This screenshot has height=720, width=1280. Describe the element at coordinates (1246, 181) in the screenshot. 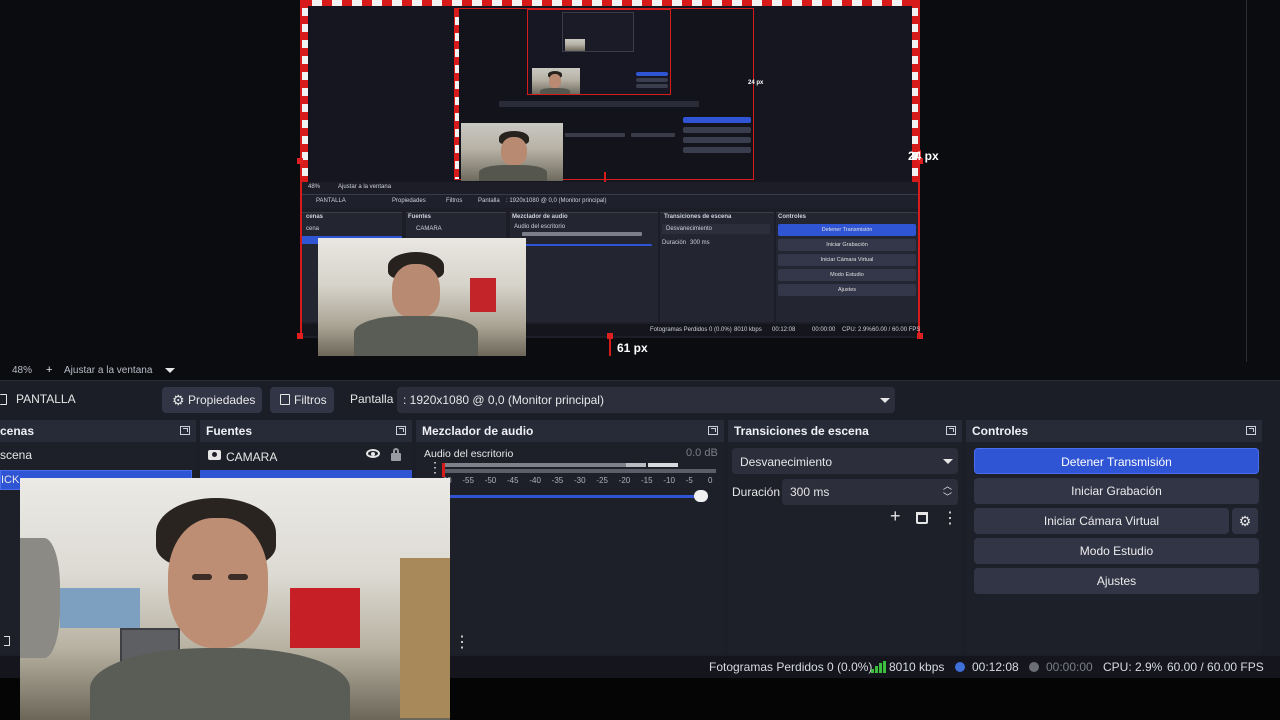

I see `preview-scrollbar` at that location.